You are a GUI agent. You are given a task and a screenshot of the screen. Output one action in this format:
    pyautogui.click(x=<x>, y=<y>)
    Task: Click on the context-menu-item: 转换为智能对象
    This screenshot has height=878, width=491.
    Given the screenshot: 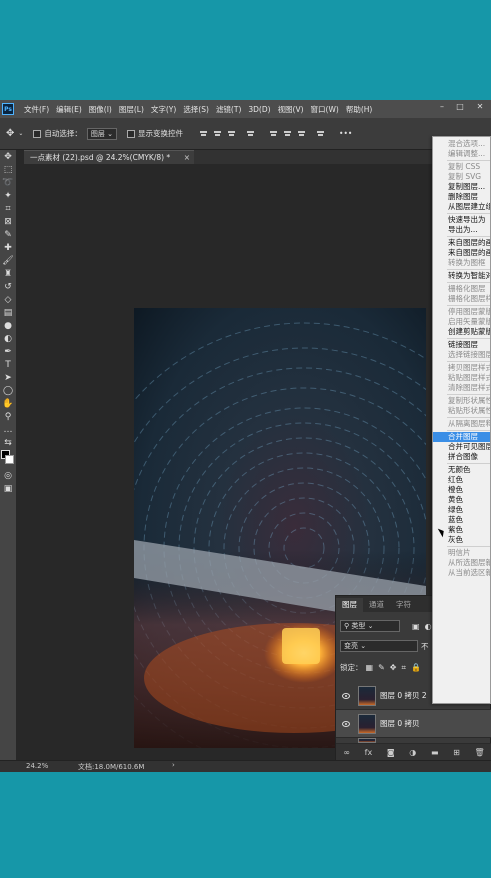 What is the action you would take?
    pyautogui.click(x=461, y=276)
    